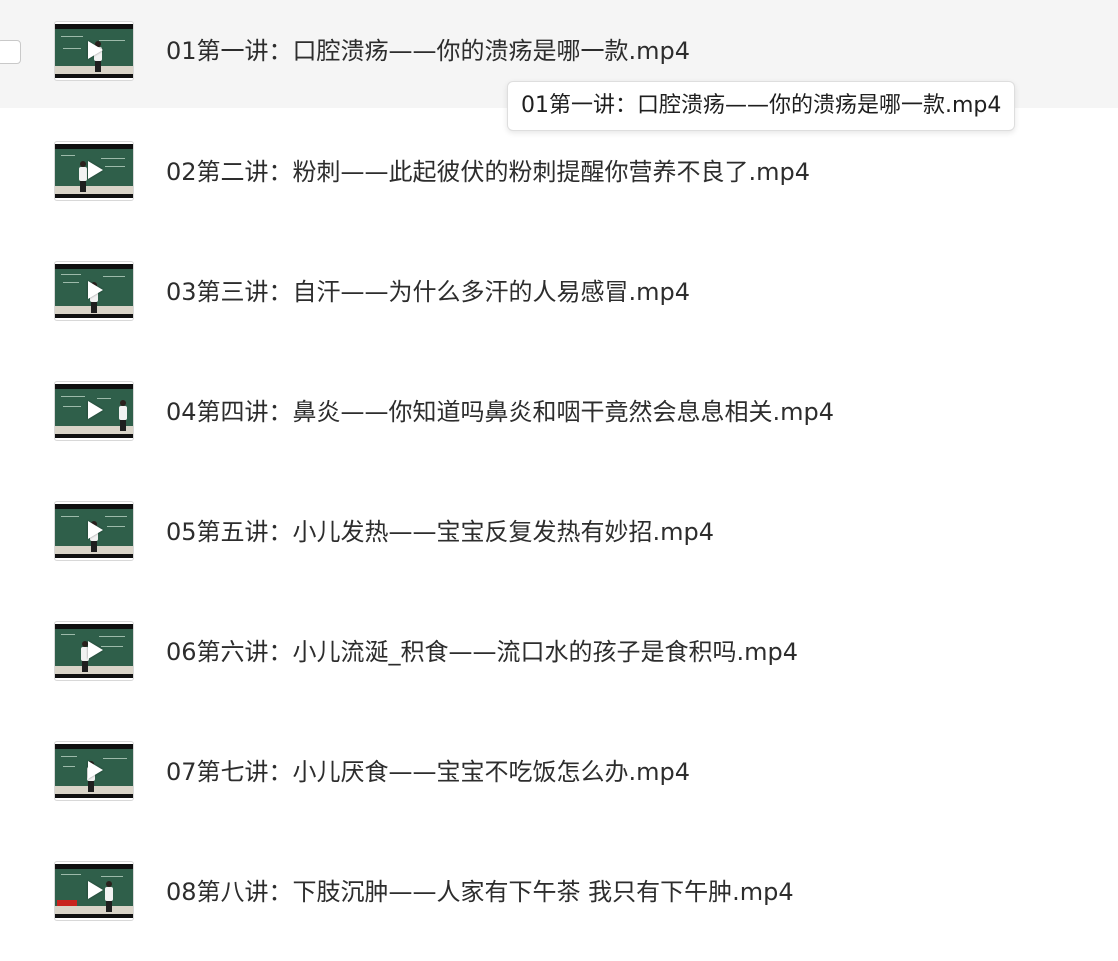  I want to click on file-name: 06第六讲：小儿流涎_积食——流口水的孩子是食积吗.mp4, so click(482, 652).